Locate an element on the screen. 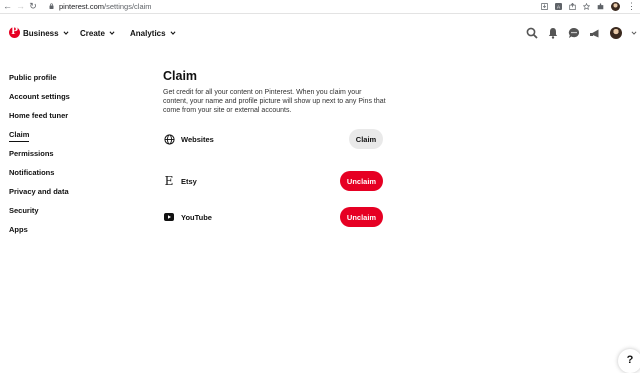 Image resolution: width=640 pixels, height=373 pixels. url-domain: pinterest.com is located at coordinates (82, 6).